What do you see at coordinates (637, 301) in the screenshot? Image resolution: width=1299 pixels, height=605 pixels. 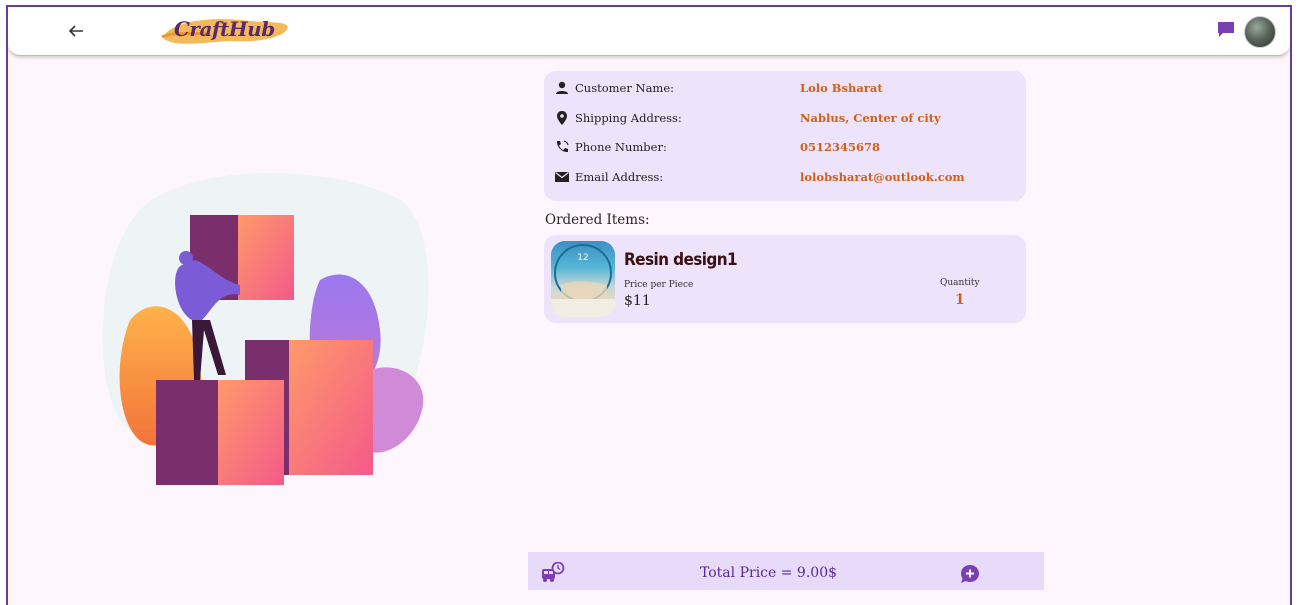 I see `price-per-piece-value: $11` at bounding box center [637, 301].